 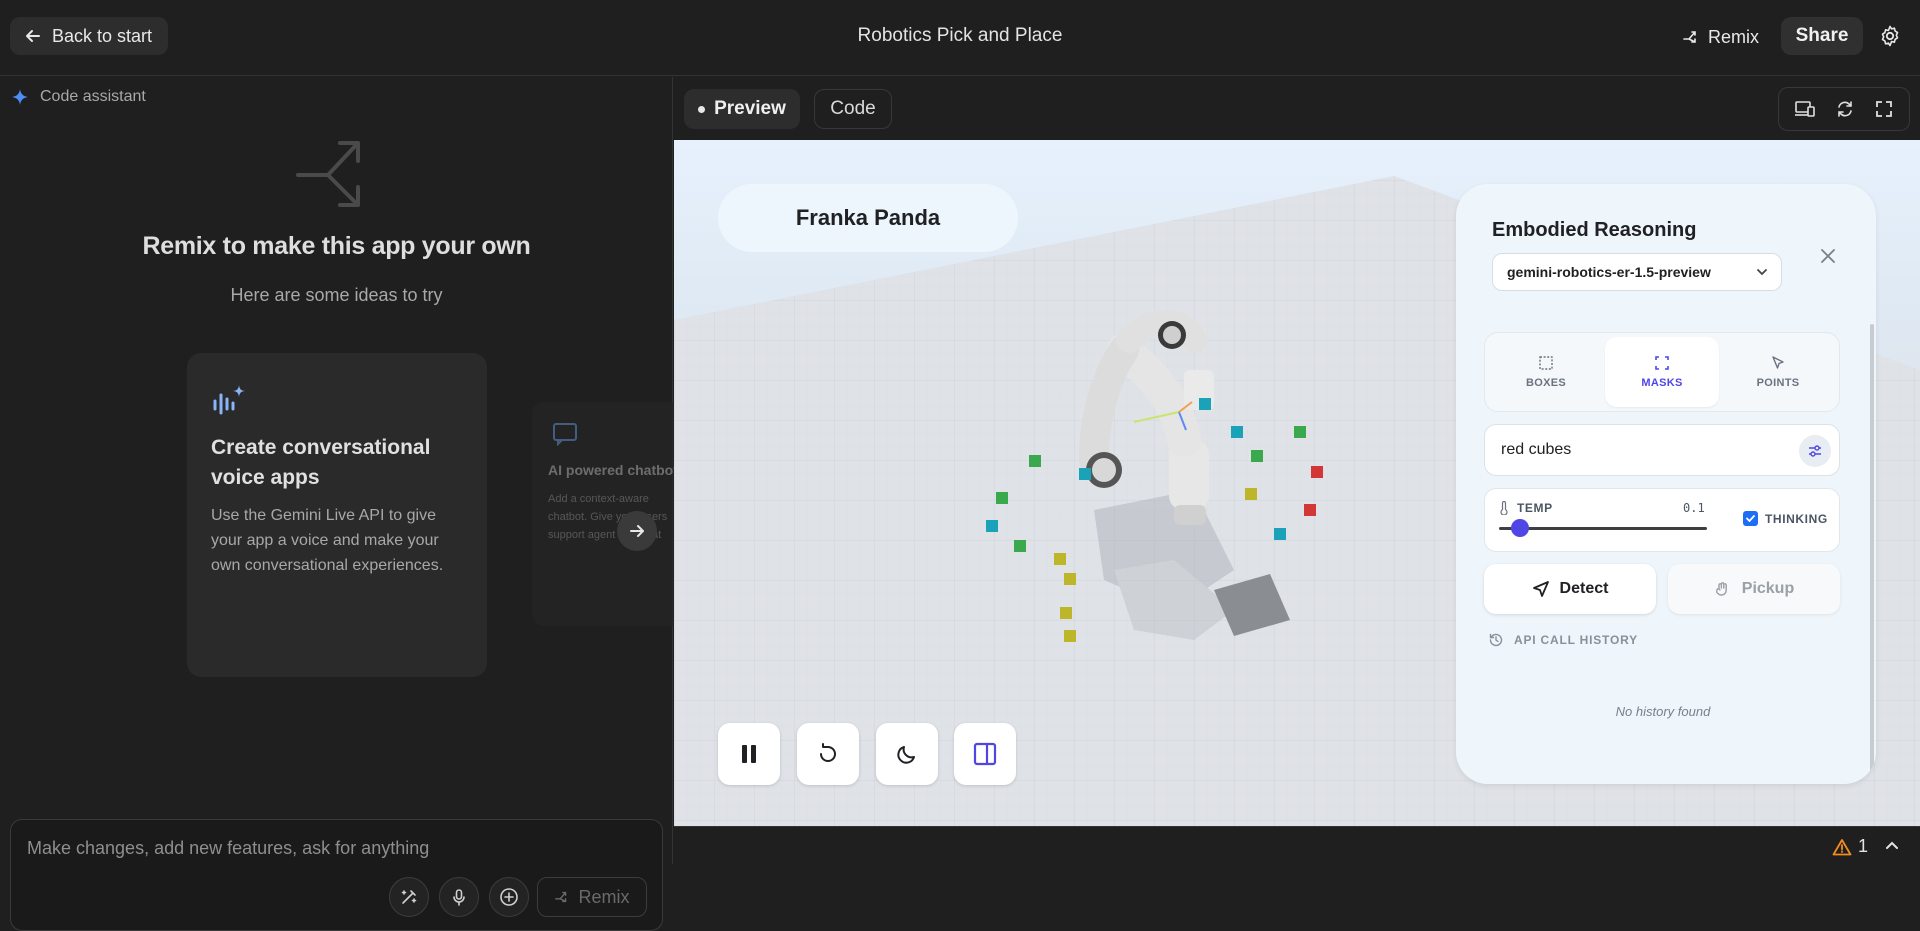 I want to click on magic-edit-button, so click(x=409, y=897).